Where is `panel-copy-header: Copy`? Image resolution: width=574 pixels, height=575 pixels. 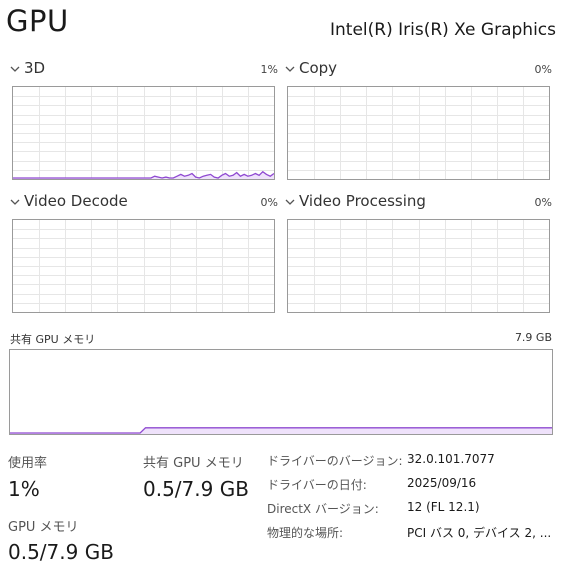
panel-copy-header: Copy is located at coordinates (310, 68).